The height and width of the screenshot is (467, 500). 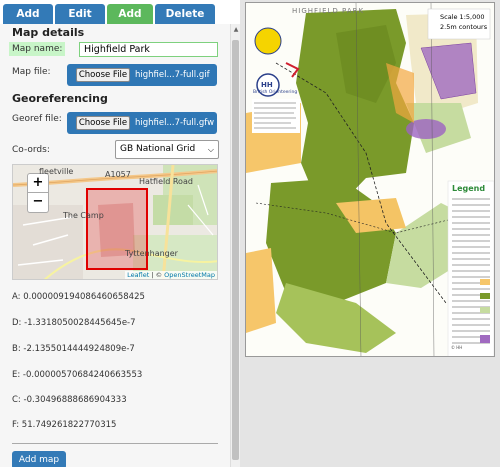 I want to click on param-f: F: 51.749261822770315, so click(x=64, y=425).